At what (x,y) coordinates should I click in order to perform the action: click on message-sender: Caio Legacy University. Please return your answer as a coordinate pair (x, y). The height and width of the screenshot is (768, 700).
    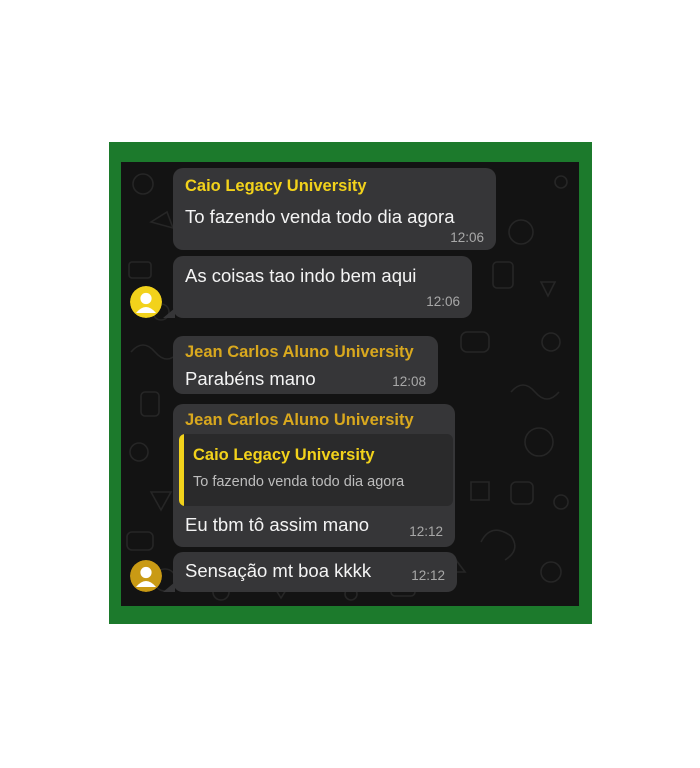
    Looking at the image, I should click on (276, 186).